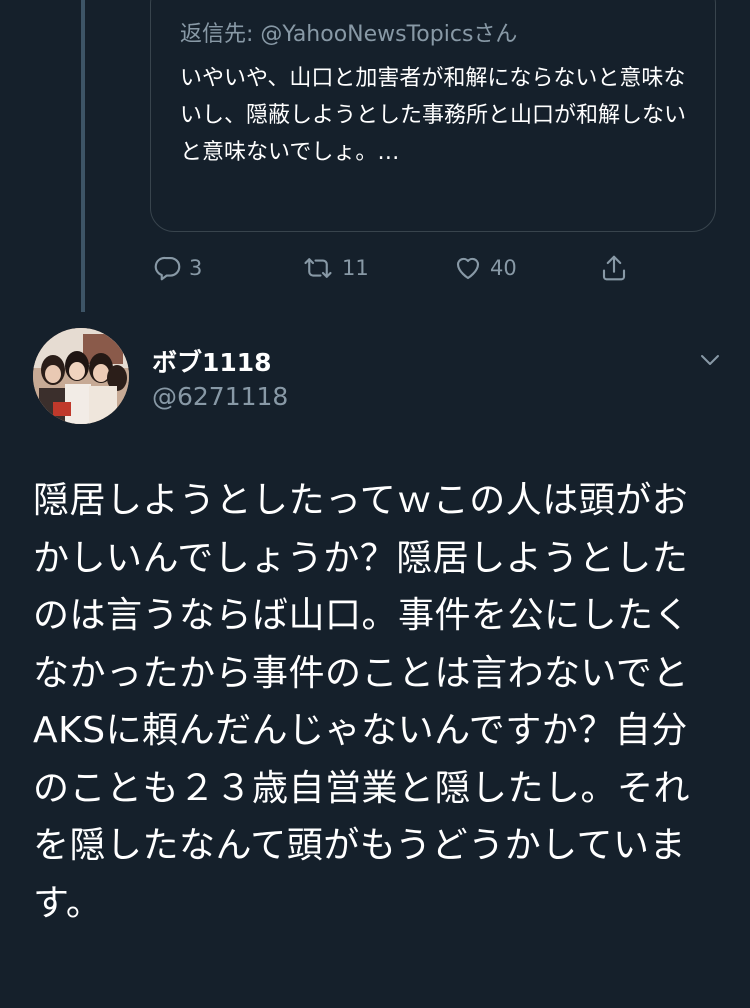 The image size is (750, 1008). I want to click on share-icon, so click(614, 268).